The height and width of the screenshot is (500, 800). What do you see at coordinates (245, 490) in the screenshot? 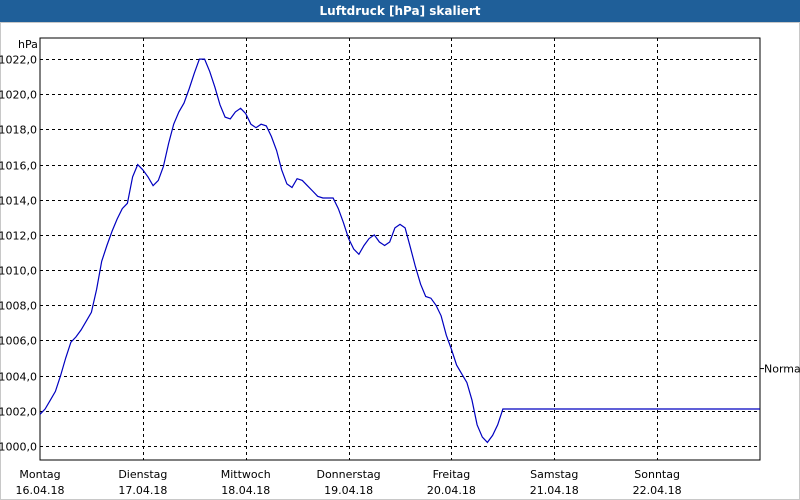
I see `x-tick-date: 18.04.18` at bounding box center [245, 490].